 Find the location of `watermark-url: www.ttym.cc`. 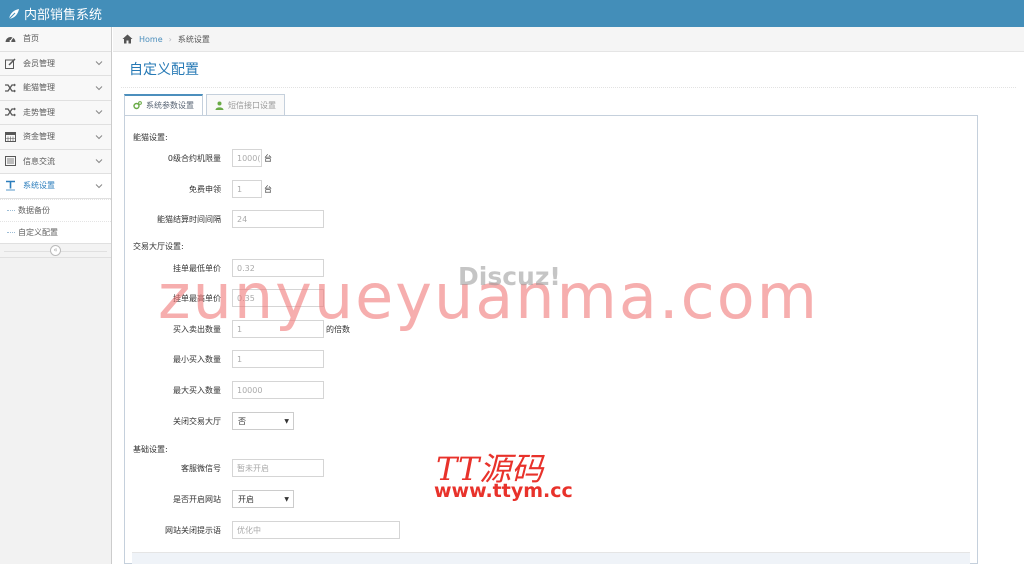

watermark-url: www.ttym.cc is located at coordinates (503, 491).